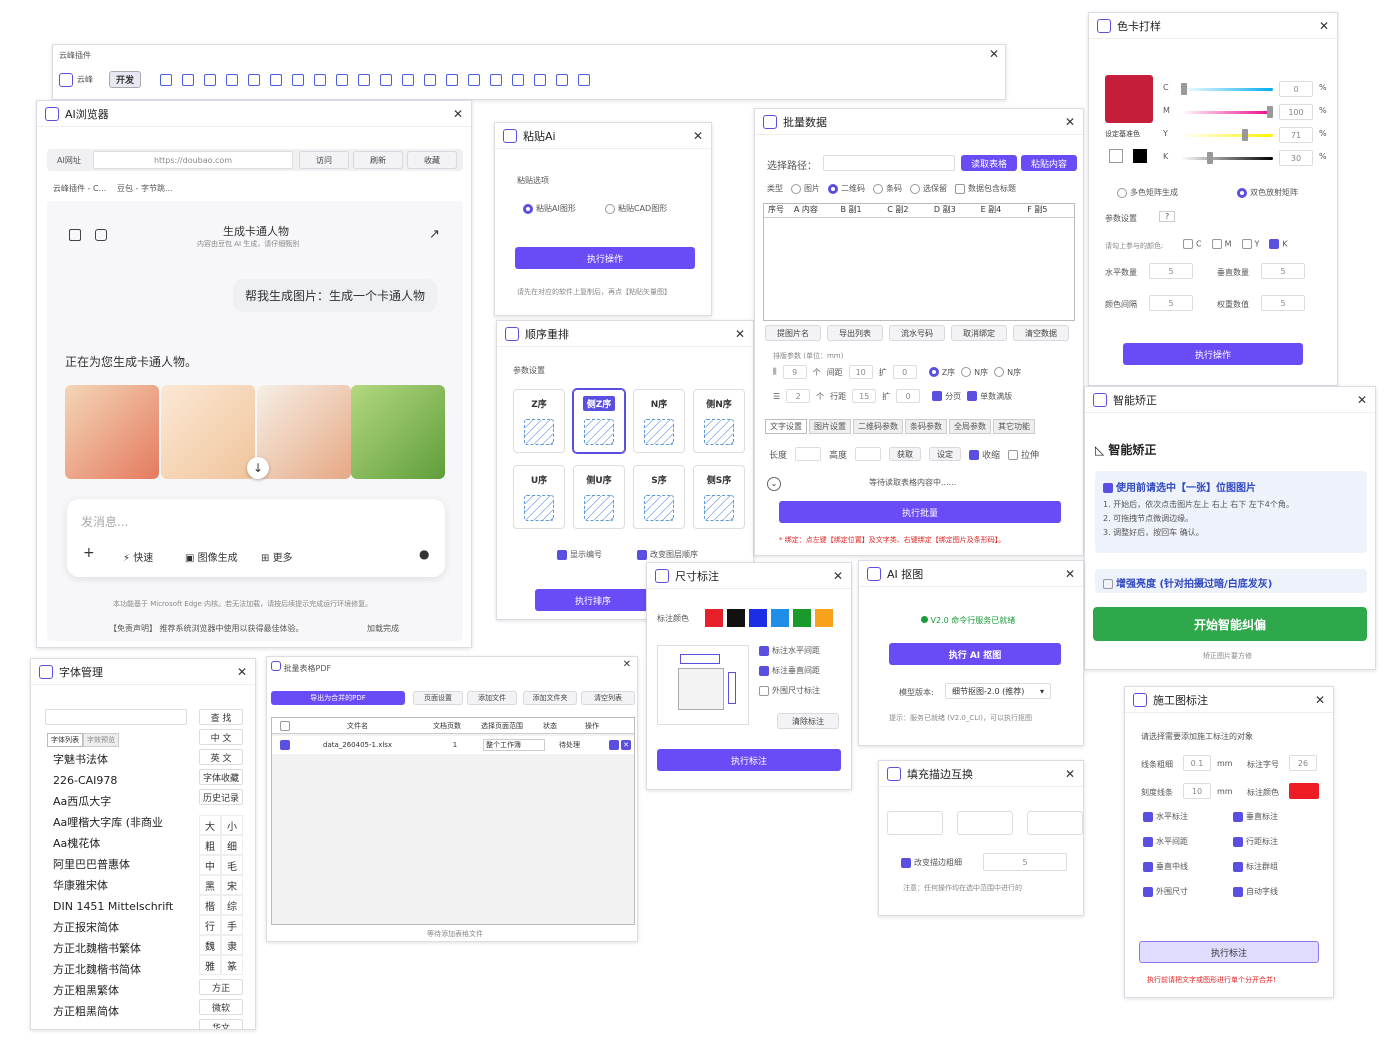  What do you see at coordinates (386, 79) in the screenshot?
I see `tool-11-icon` at bounding box center [386, 79].